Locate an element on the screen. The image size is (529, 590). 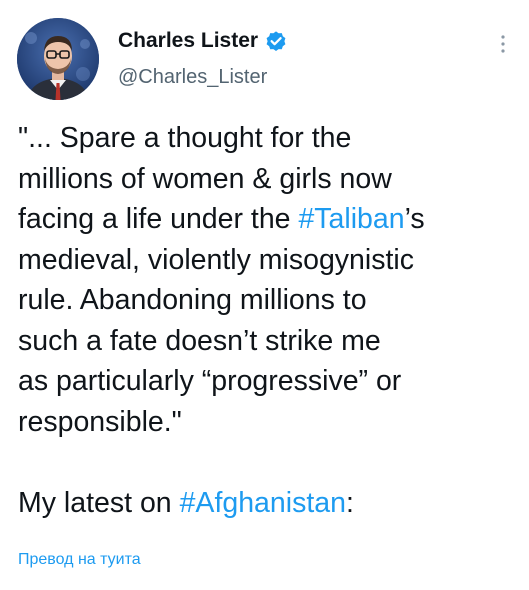
tweet-text-segment: millions of women & girls now is located at coordinates (205, 178).